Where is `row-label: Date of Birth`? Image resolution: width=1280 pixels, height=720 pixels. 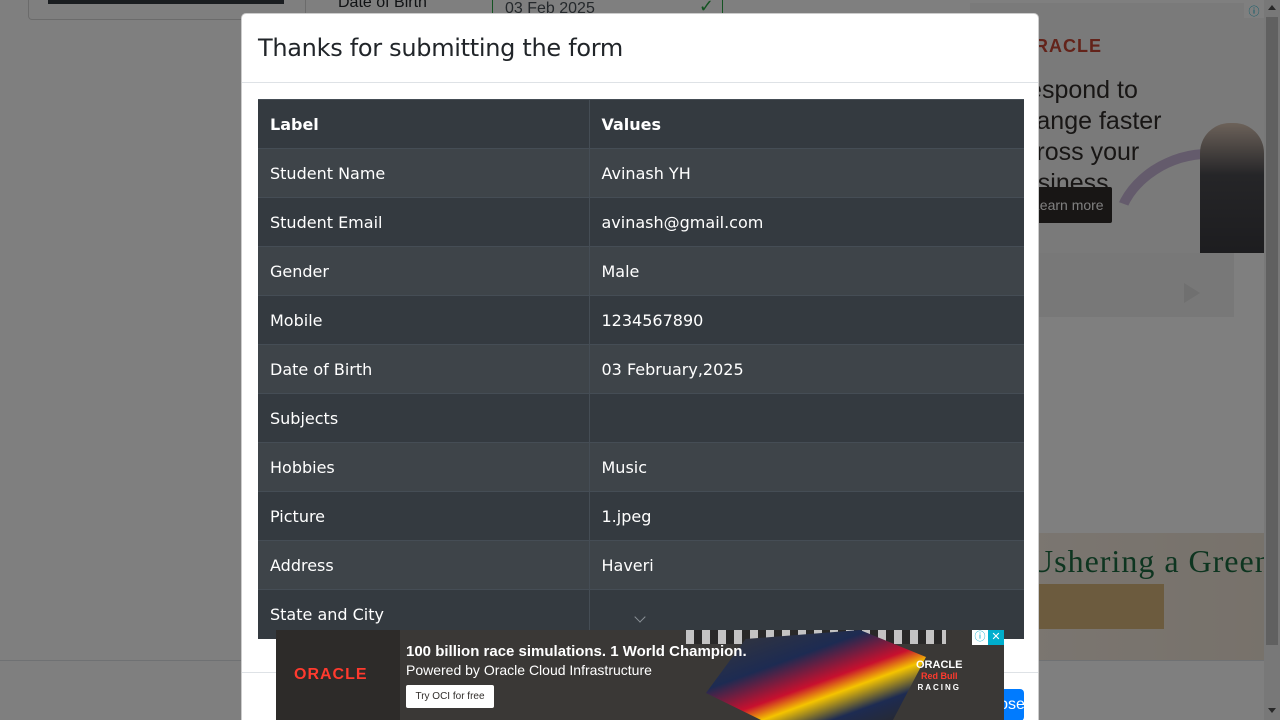
row-label: Date of Birth is located at coordinates (424, 369).